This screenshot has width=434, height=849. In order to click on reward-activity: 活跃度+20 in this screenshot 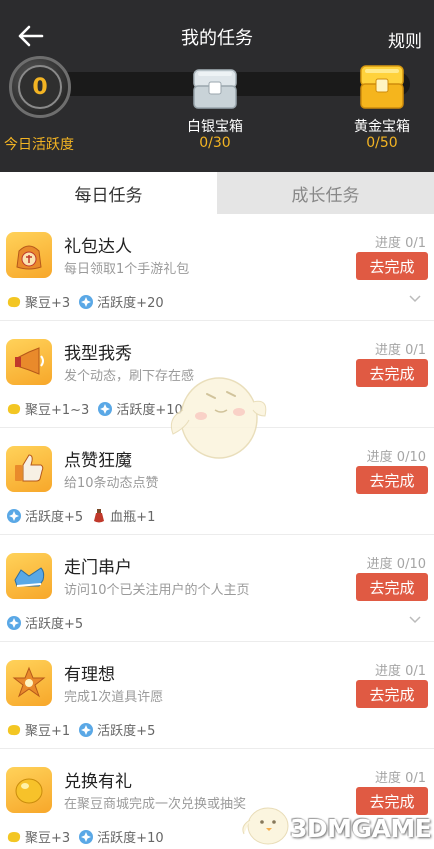, I will do `click(121, 301)`.